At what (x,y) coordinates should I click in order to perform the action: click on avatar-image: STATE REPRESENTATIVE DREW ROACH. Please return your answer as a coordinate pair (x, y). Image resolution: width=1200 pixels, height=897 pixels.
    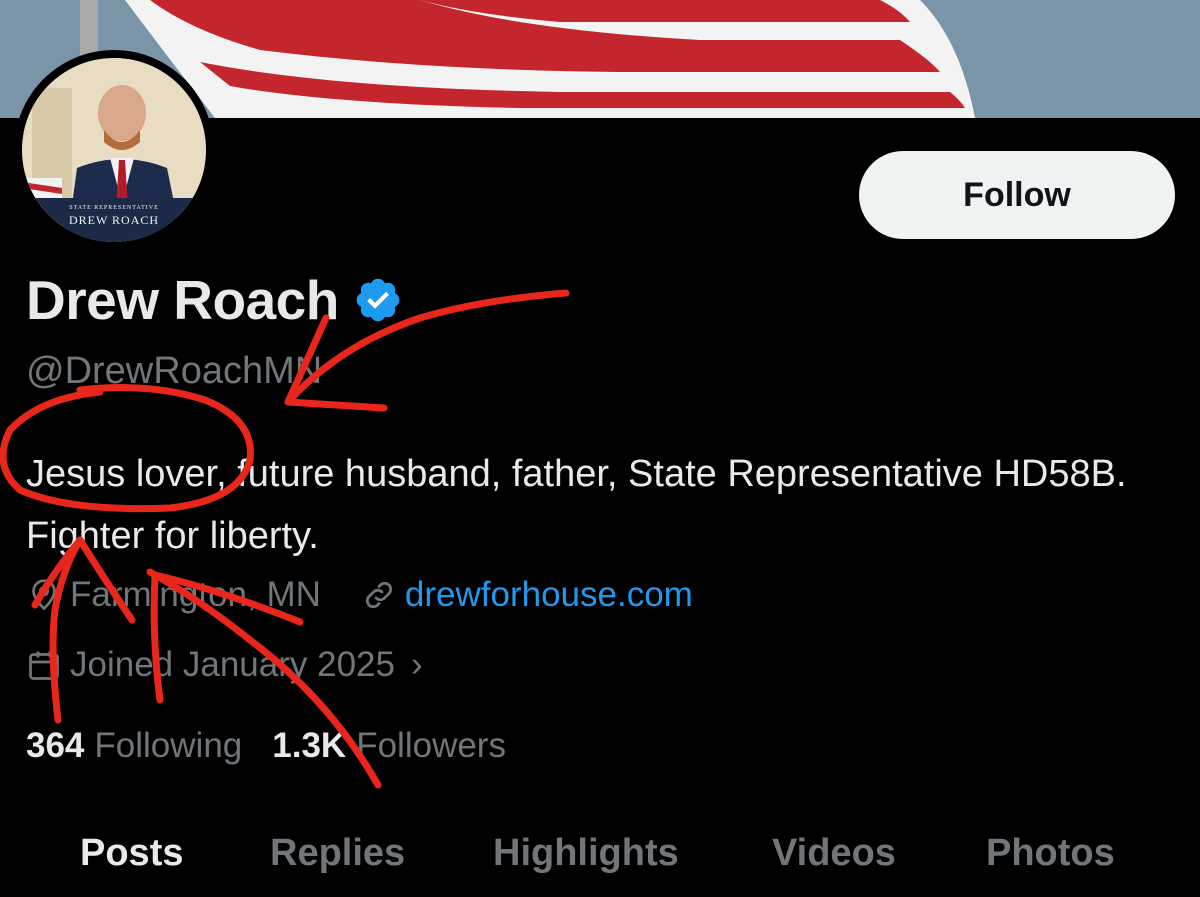
    Looking at the image, I should click on (114, 150).